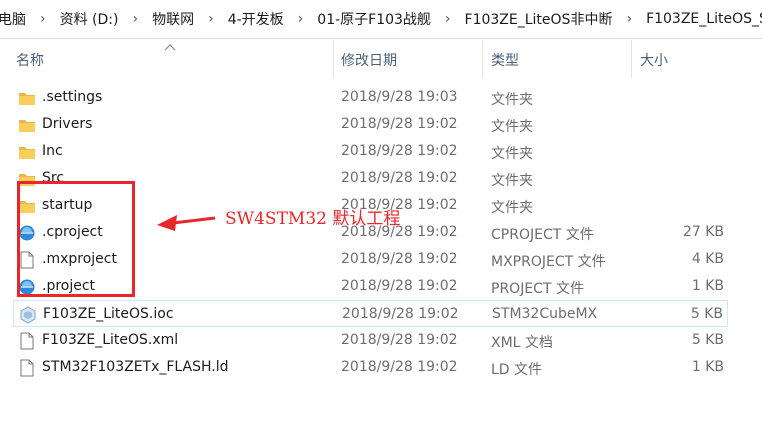 This screenshot has height=421, width=762. What do you see at coordinates (135, 367) in the screenshot?
I see `file-name: STM32F103ZETx_FLASH.ld` at bounding box center [135, 367].